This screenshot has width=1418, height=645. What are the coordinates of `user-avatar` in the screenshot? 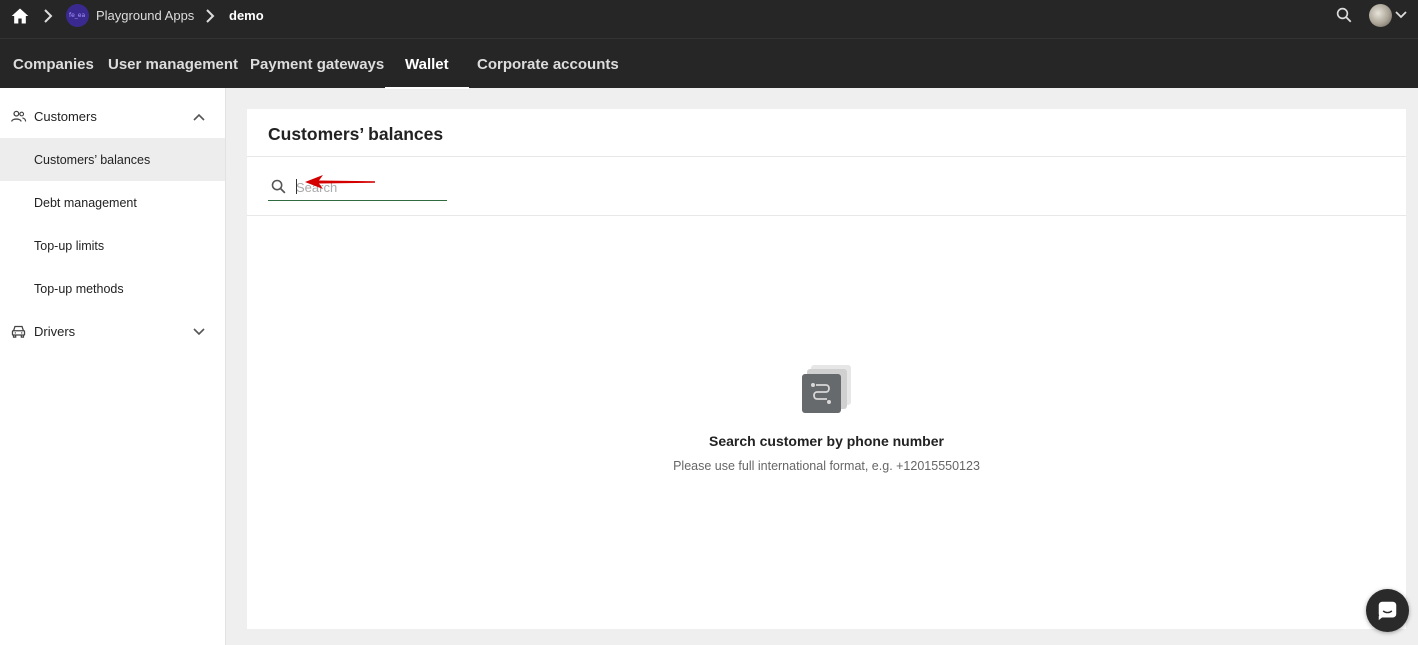 It's located at (1380, 15).